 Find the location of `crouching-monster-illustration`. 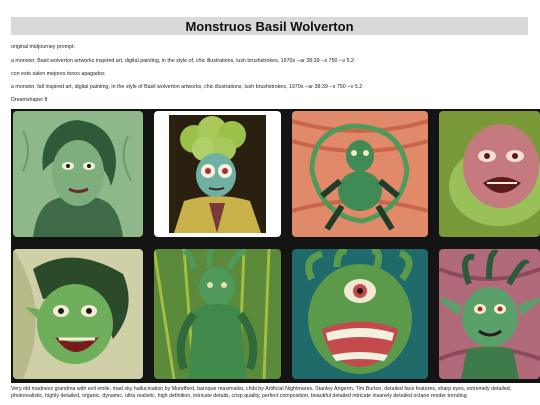

crouching-monster-illustration is located at coordinates (360, 174).